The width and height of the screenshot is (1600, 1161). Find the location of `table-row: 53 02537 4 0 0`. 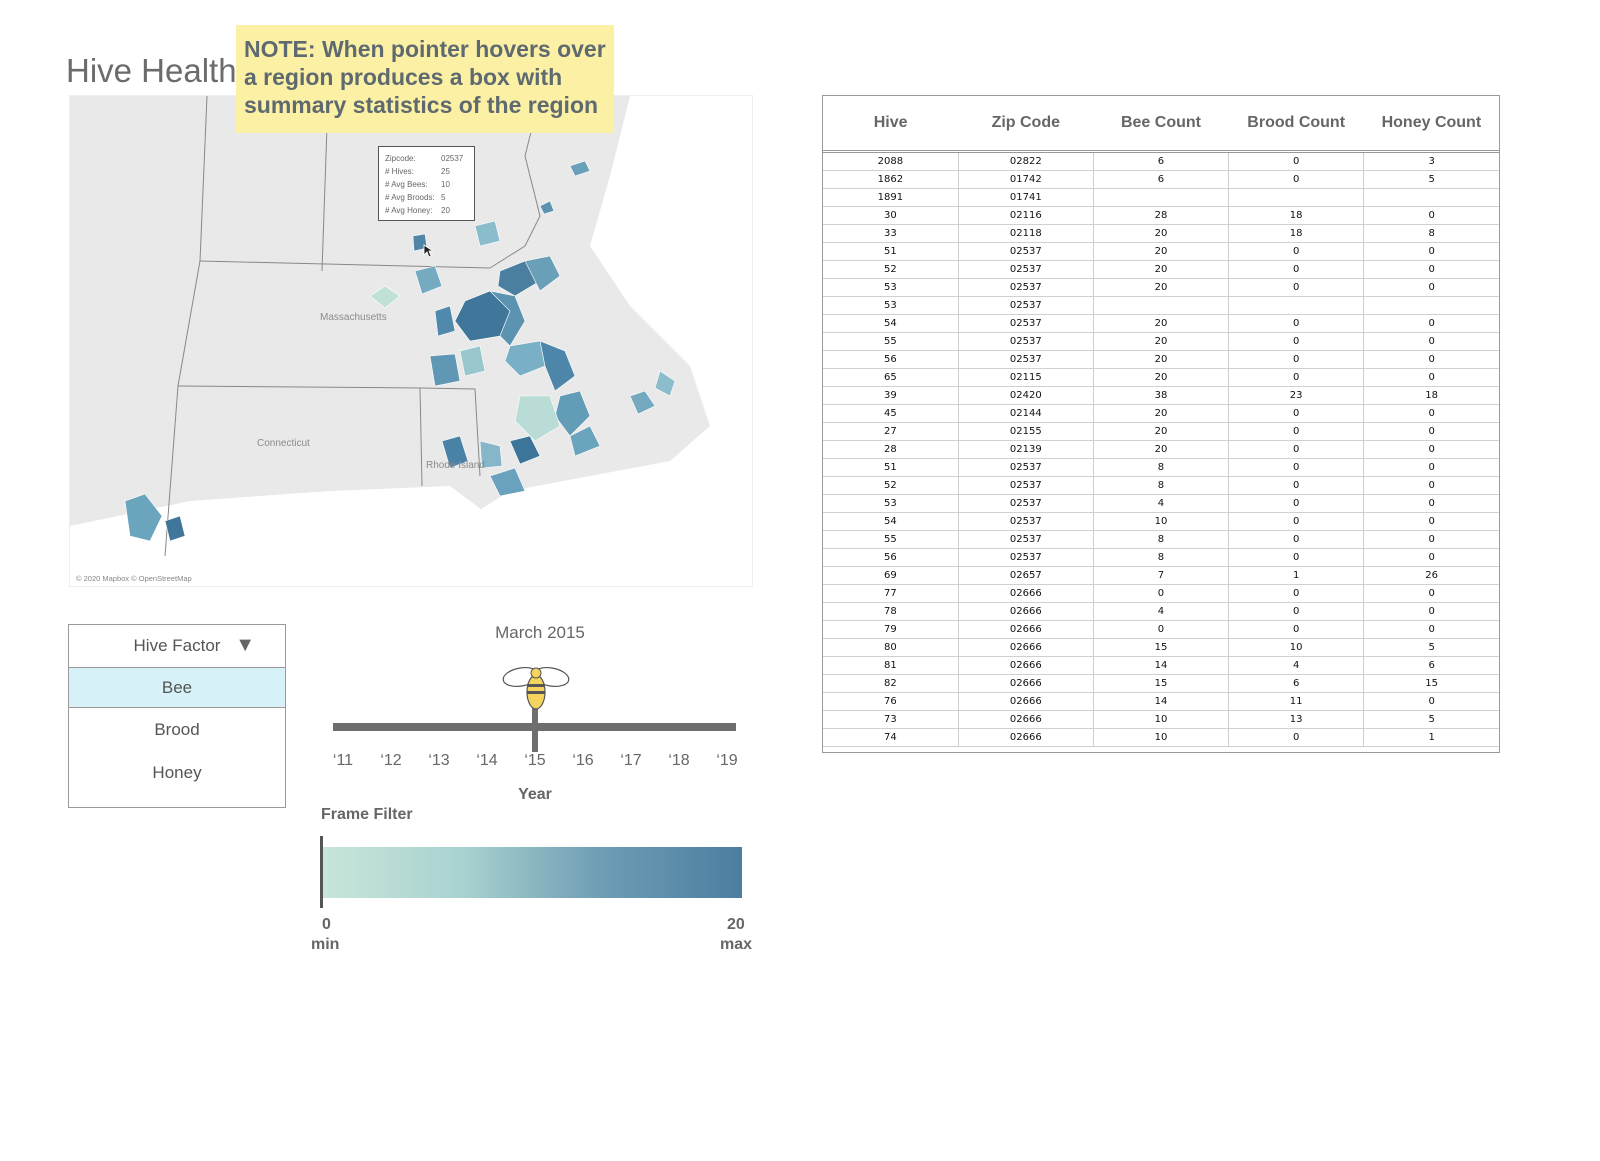

table-row: 53 02537 4 0 0 is located at coordinates (1161, 503).